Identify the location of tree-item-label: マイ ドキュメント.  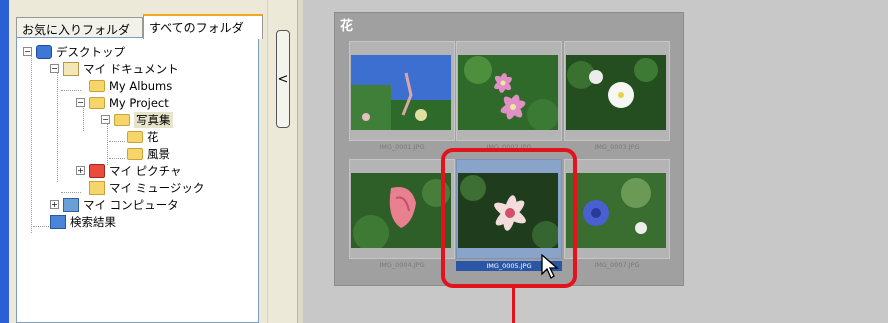
(131, 68).